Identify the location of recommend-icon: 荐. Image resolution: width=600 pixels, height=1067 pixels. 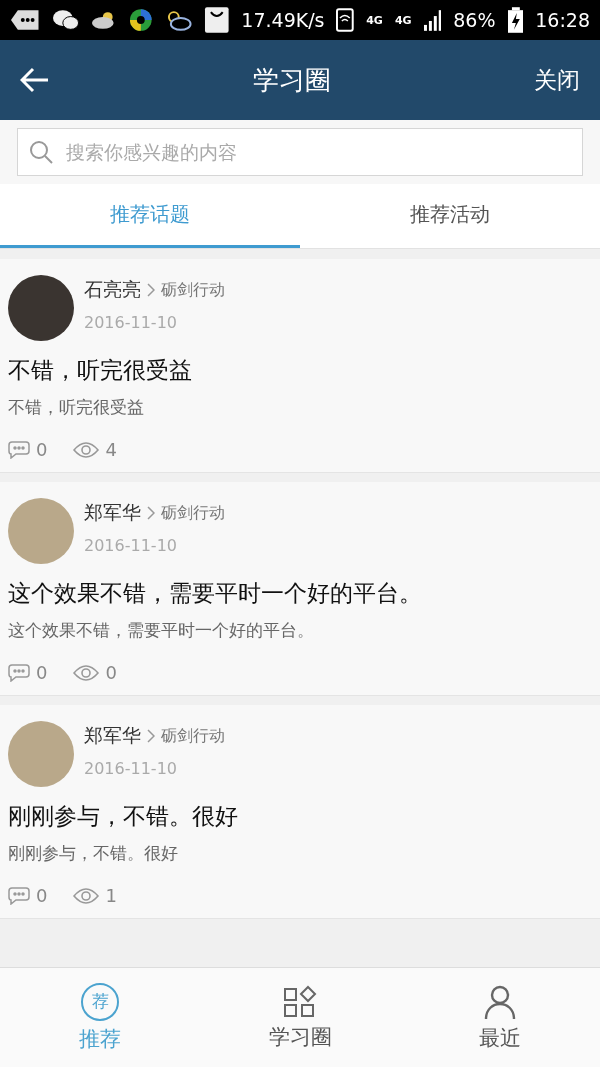
(100, 1001).